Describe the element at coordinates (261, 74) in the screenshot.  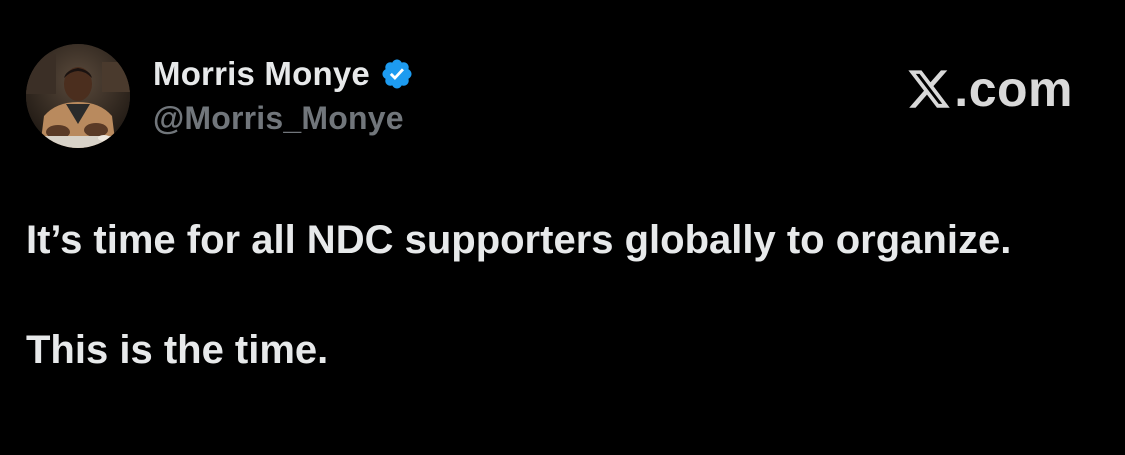
I see `display-name: Morris Monye` at that location.